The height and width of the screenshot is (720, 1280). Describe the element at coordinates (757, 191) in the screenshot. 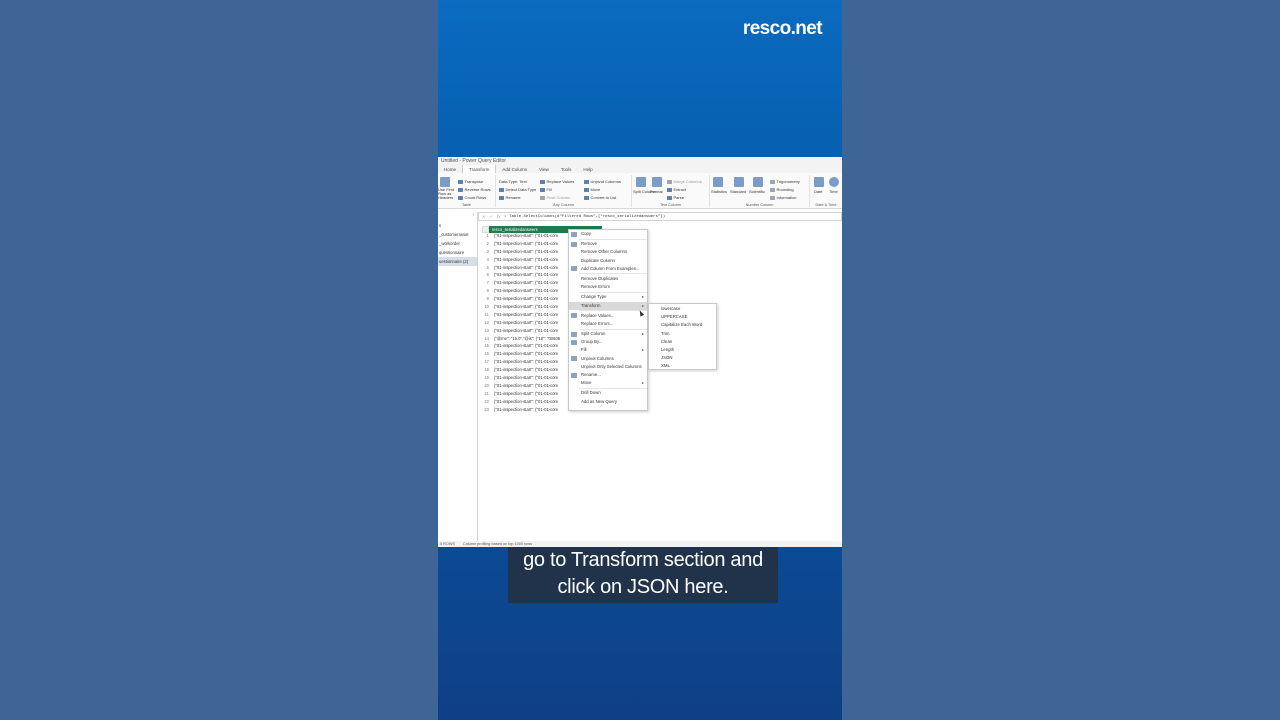

I see `scientific-button: Scientific` at that location.